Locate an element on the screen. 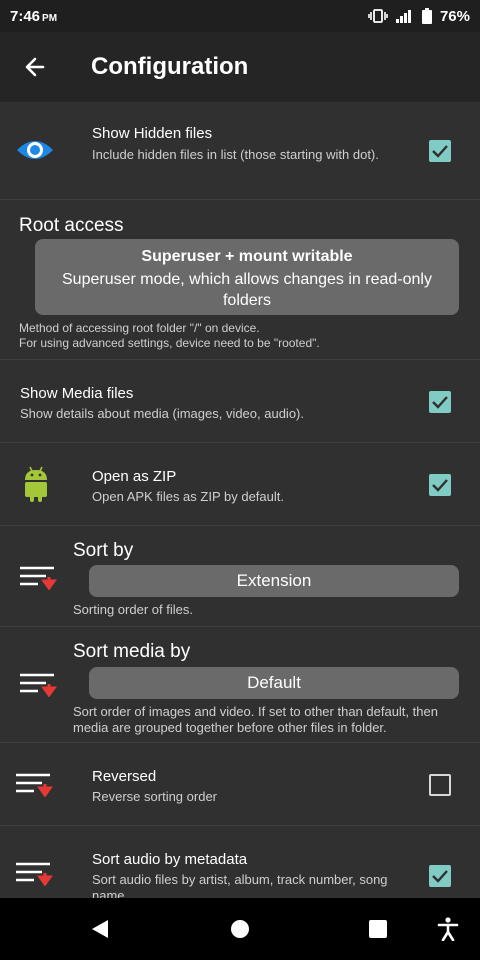 This screenshot has height=960, width=480. selected-value: Extension is located at coordinates (274, 580).